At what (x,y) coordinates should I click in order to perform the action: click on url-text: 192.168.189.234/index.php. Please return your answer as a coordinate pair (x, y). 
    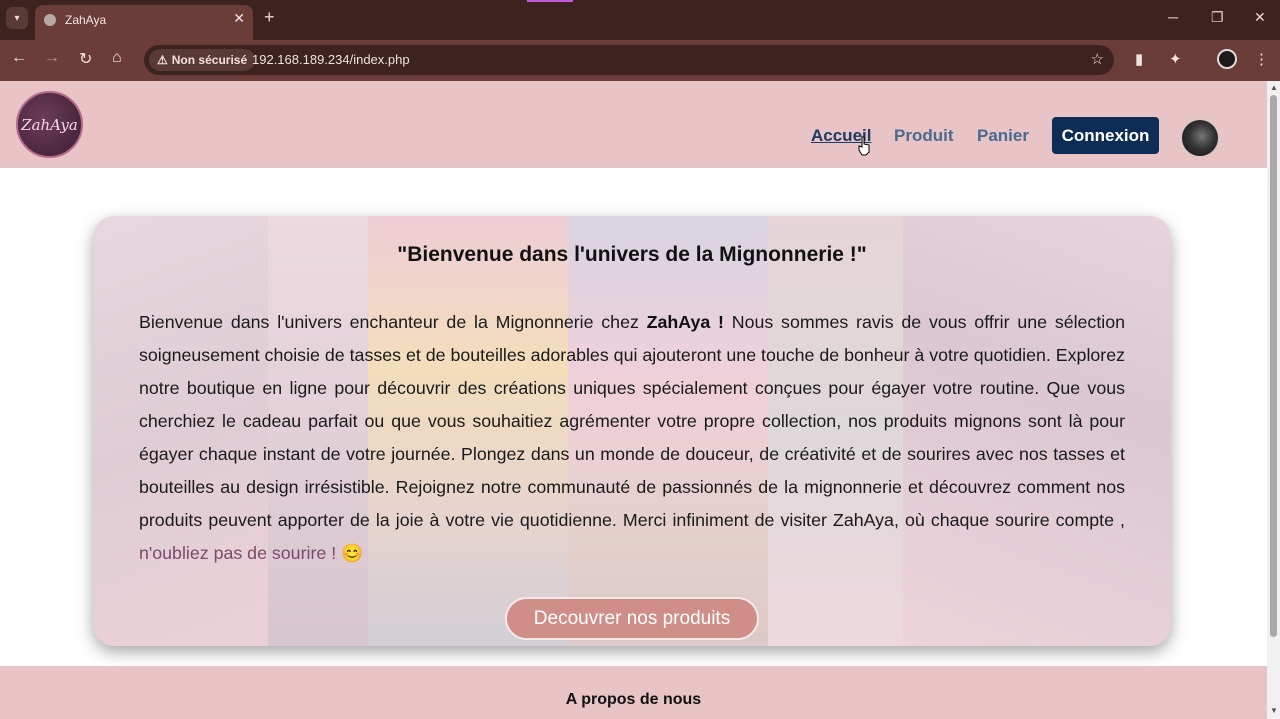
    Looking at the image, I should click on (331, 59).